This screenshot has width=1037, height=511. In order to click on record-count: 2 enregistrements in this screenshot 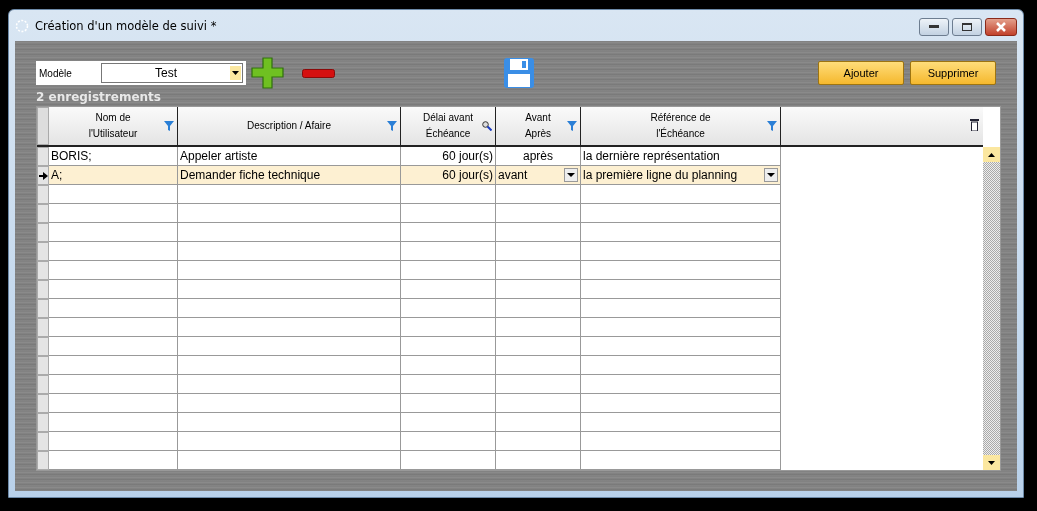, I will do `click(99, 98)`.